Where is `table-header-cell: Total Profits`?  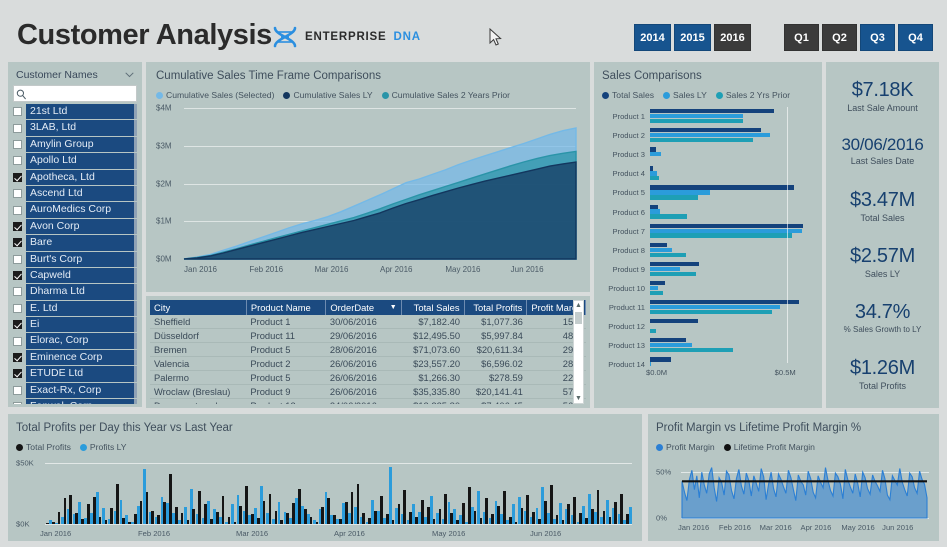 table-header-cell: Total Profits is located at coordinates (496, 307).